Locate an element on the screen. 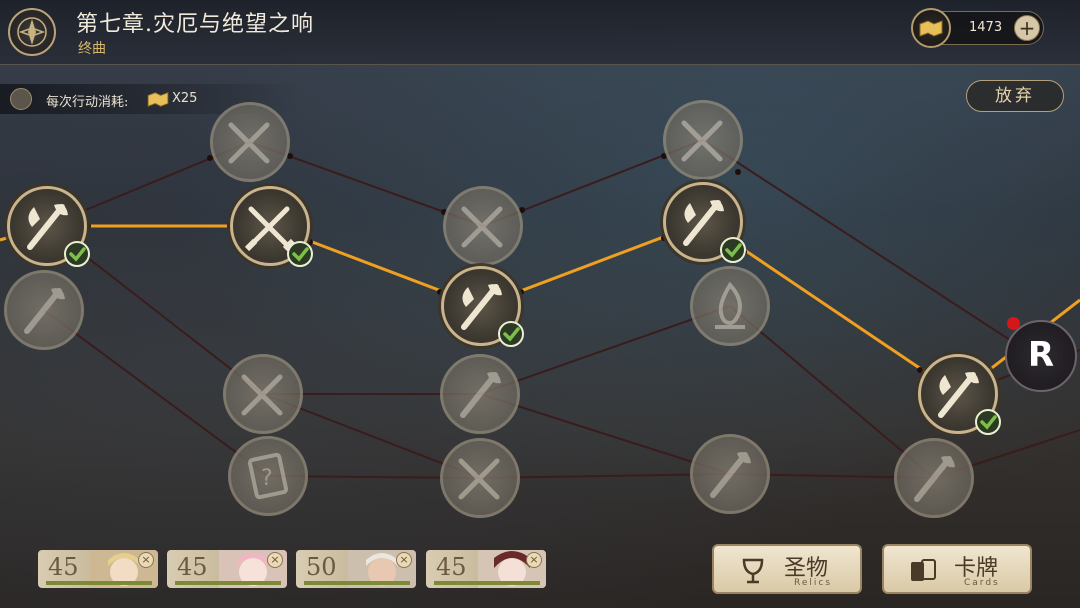  relics-sublabel: Relics is located at coordinates (813, 583).